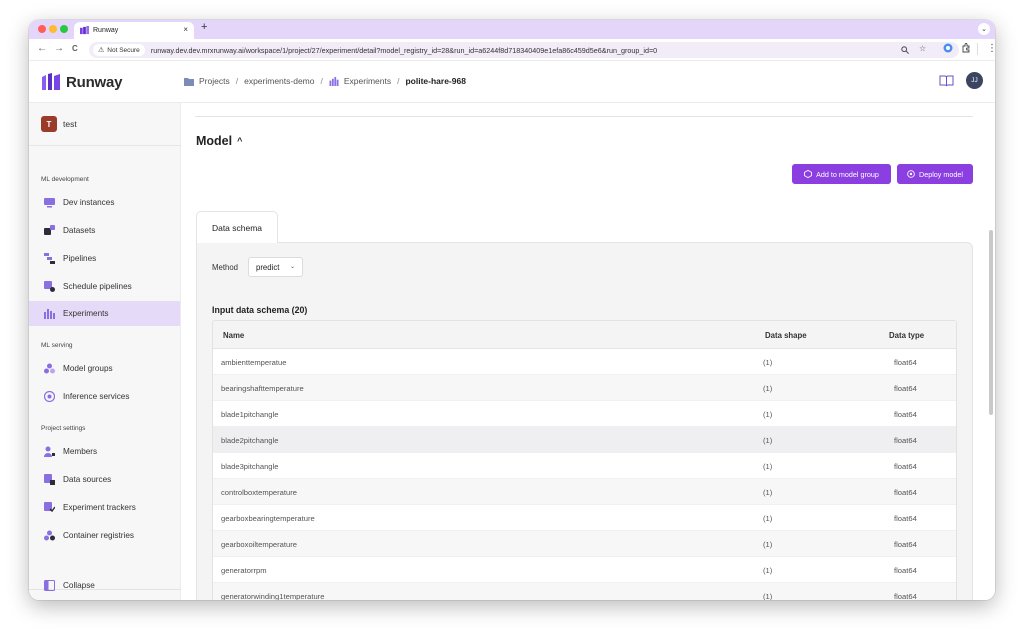 The width and height of the screenshot is (1024, 638). What do you see at coordinates (84, 30) in the screenshot?
I see `runway-favicon-icon` at bounding box center [84, 30].